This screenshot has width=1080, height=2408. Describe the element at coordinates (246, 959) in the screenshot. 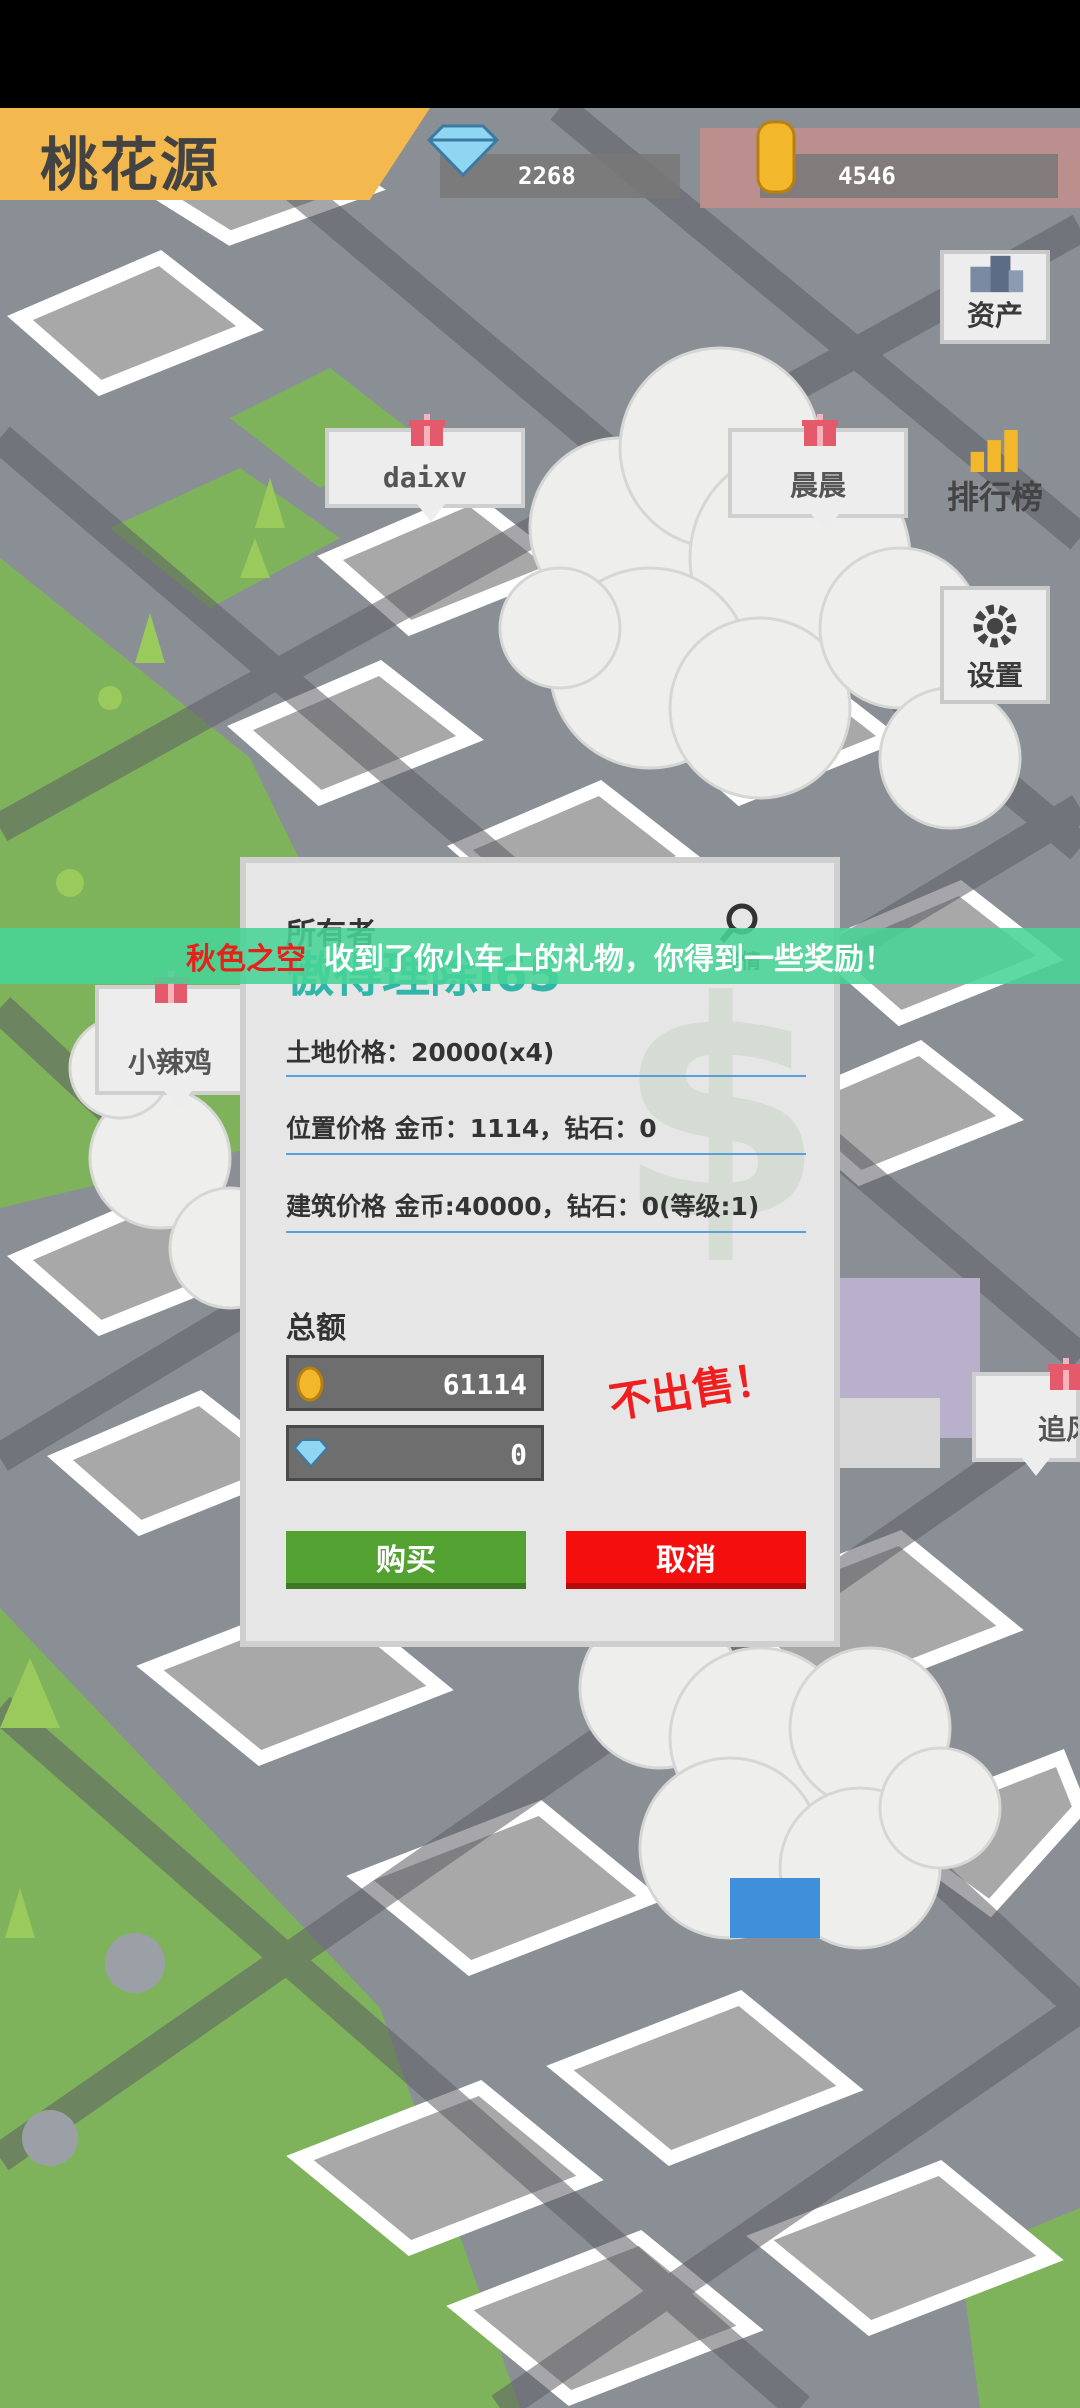

I see `notification-sender: 秋色之空` at that location.